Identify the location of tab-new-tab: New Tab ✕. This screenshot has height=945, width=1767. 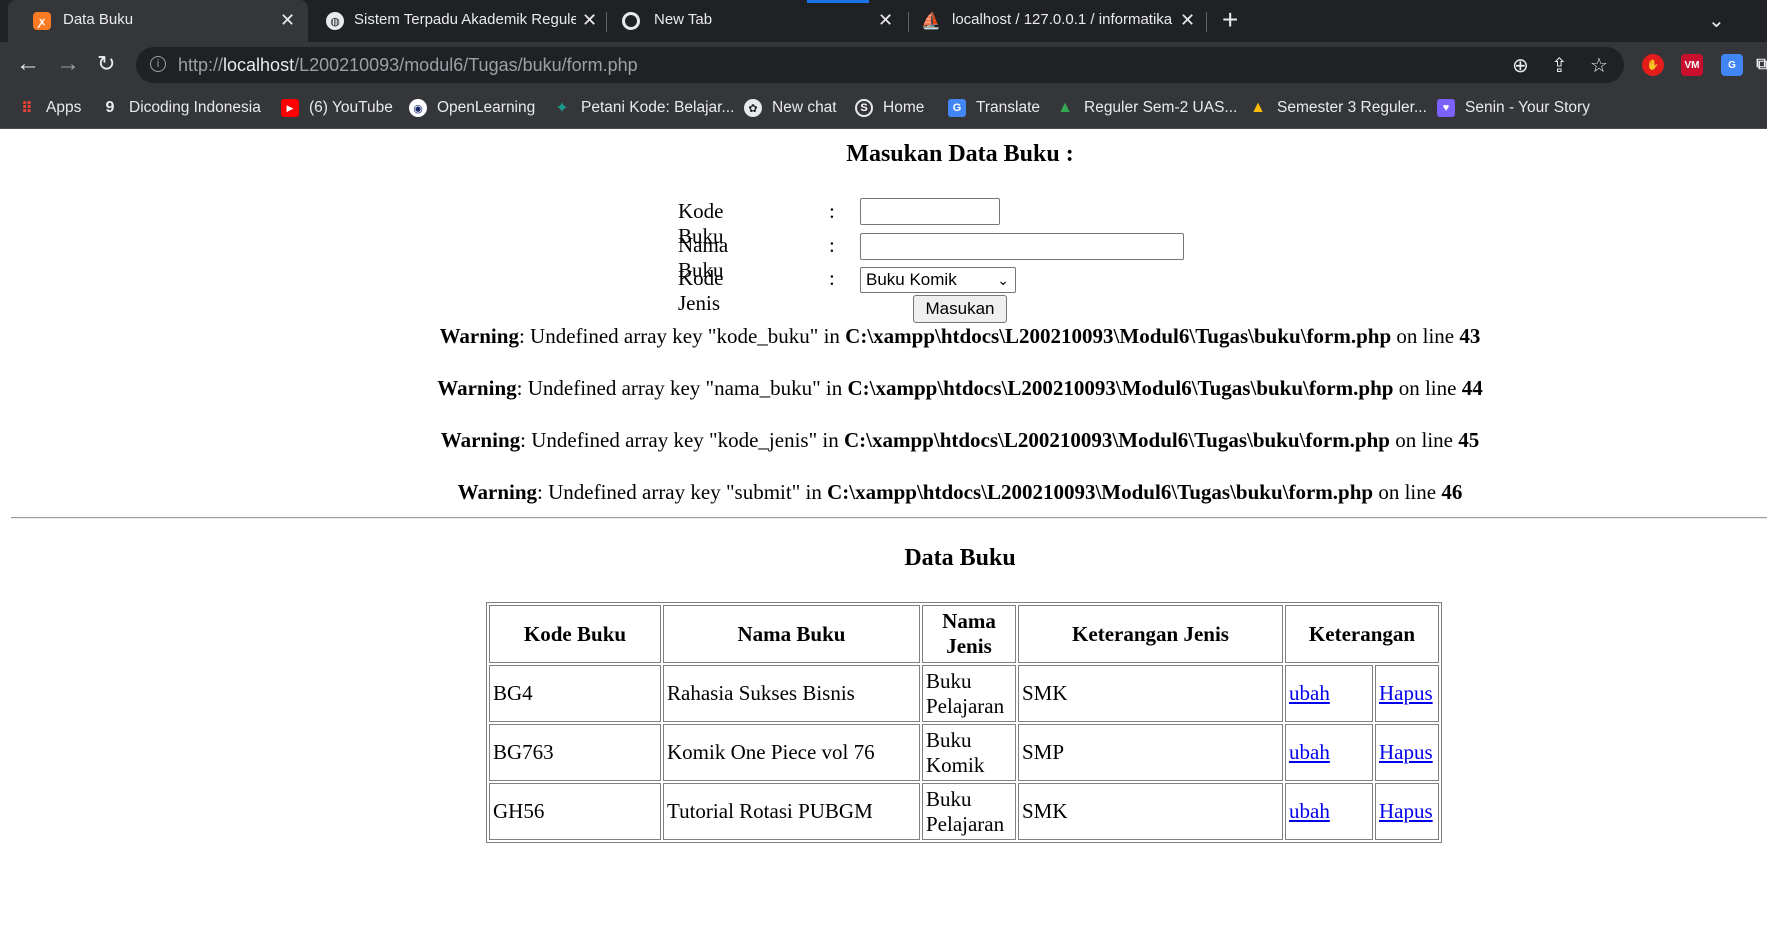
(758, 21).